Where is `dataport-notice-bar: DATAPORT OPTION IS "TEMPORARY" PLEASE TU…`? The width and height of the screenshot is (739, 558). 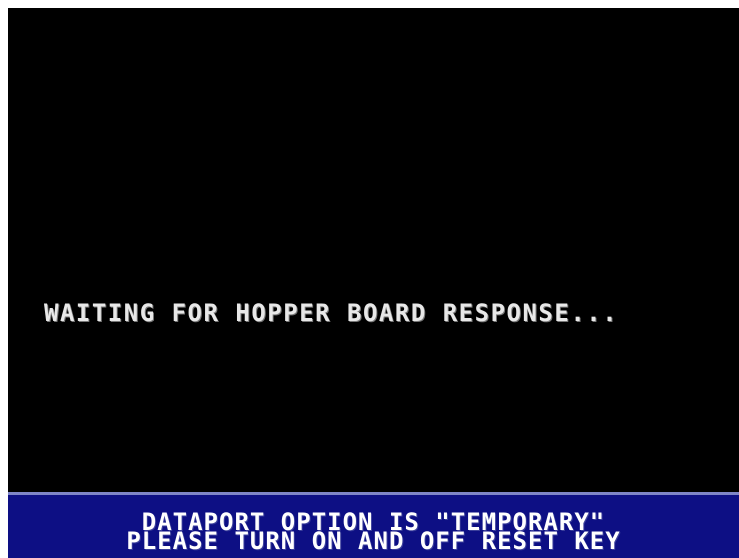
dataport-notice-bar: DATAPORT OPTION IS "TEMPORARY" PLEASE TU… is located at coordinates (373, 525).